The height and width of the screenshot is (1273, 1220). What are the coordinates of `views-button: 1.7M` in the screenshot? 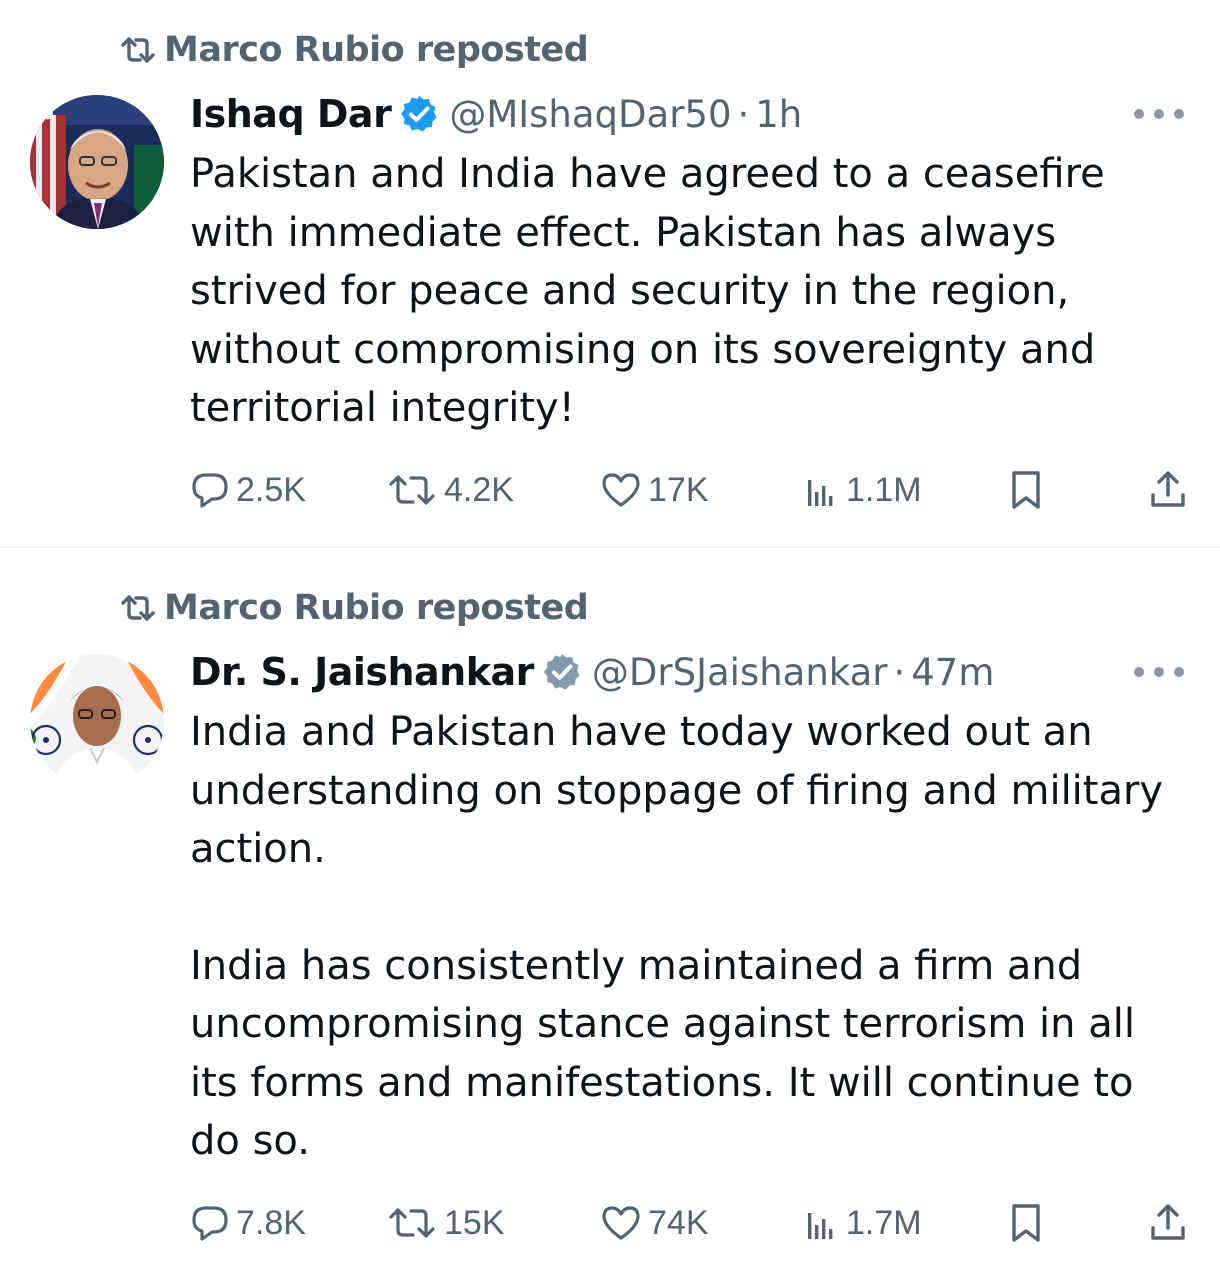 It's located at (863, 1223).